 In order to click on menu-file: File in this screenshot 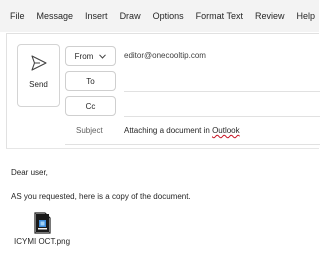, I will do `click(15, 16)`.